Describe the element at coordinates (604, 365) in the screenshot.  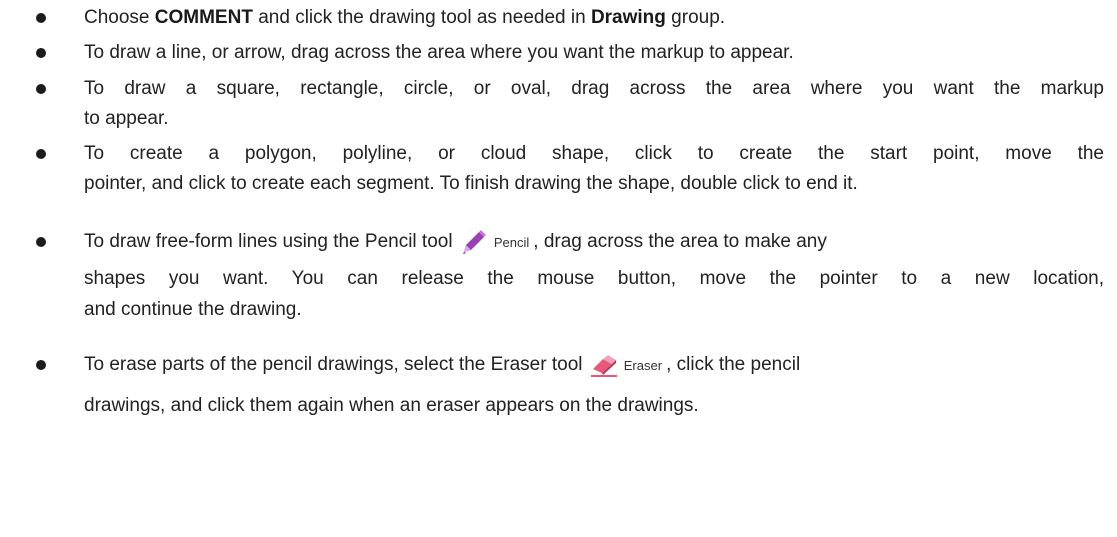
I see `eraser-icon` at that location.